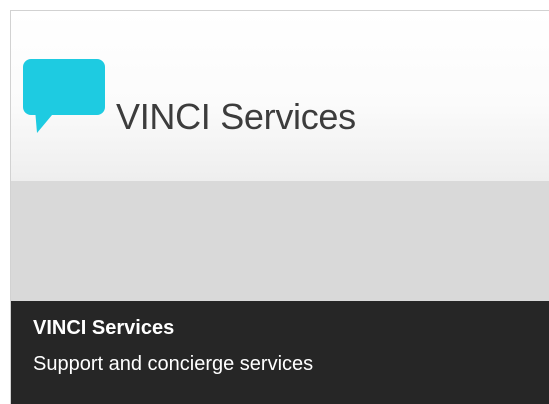 Image resolution: width=549 pixels, height=404 pixels. Describe the element at coordinates (236, 116) in the screenshot. I see `tile-header-title: VINCI Services` at that location.